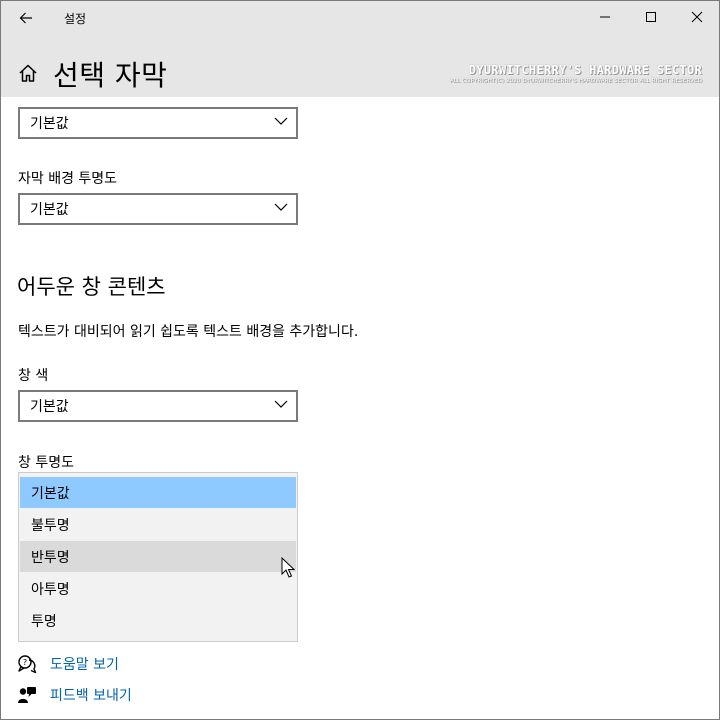  I want to click on bg-opacity-select: 기본값, so click(158, 209).